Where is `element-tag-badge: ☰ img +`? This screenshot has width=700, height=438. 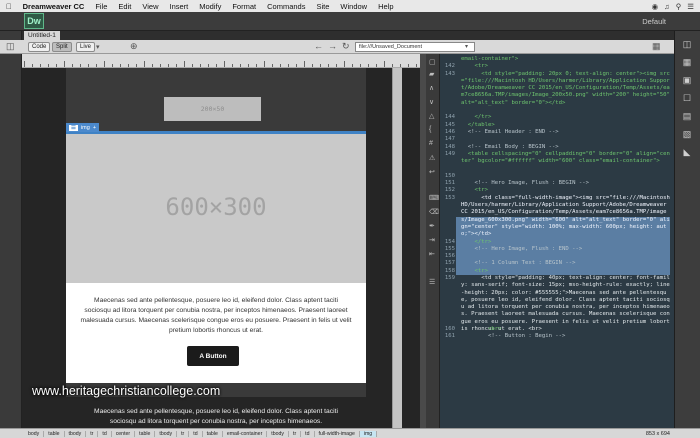 element-tag-badge: ☰ img + is located at coordinates (83, 127).